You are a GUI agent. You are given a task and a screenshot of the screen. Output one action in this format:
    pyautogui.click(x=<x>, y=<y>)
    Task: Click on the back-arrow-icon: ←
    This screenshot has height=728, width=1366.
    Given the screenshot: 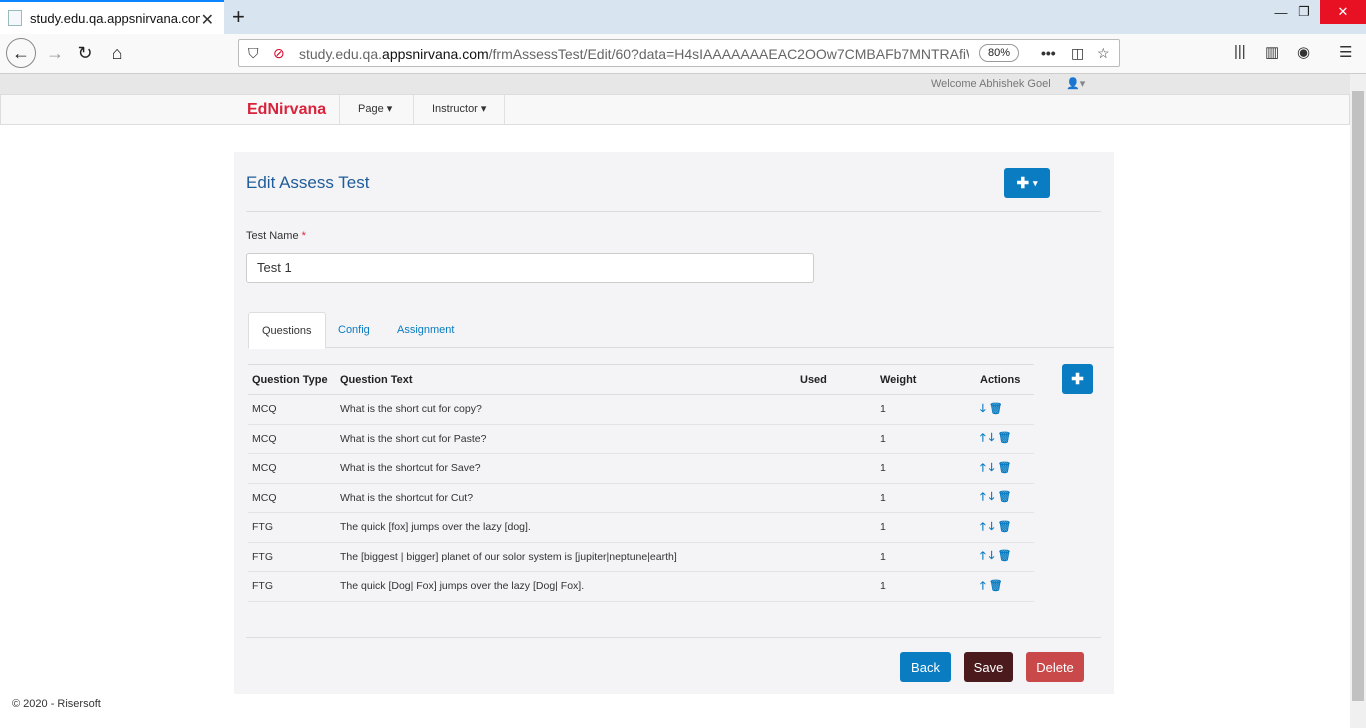 What is the action you would take?
    pyautogui.click(x=21, y=53)
    